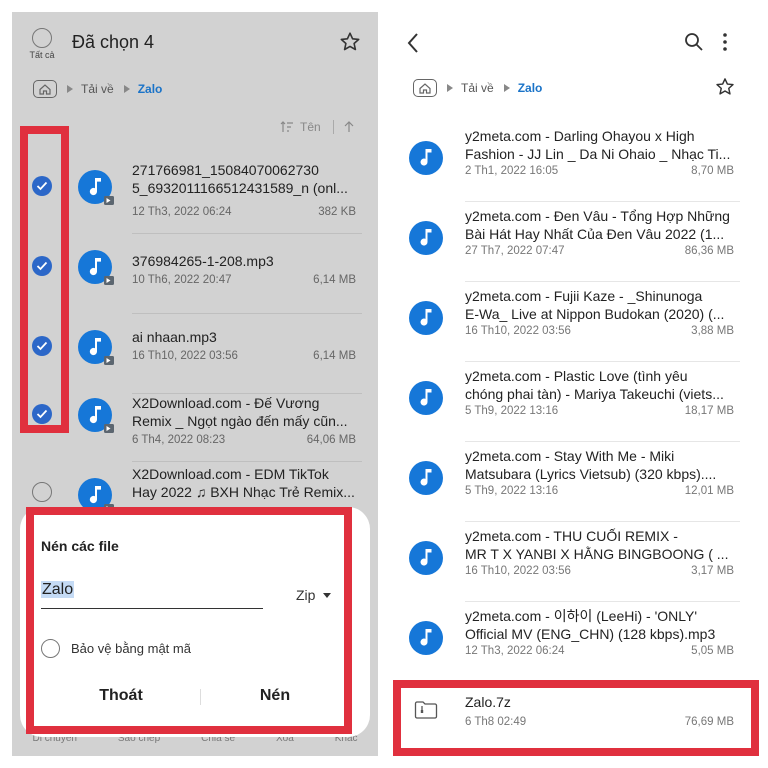  I want to click on file-date: 6 Th4, 2022 08:23, so click(179, 440).